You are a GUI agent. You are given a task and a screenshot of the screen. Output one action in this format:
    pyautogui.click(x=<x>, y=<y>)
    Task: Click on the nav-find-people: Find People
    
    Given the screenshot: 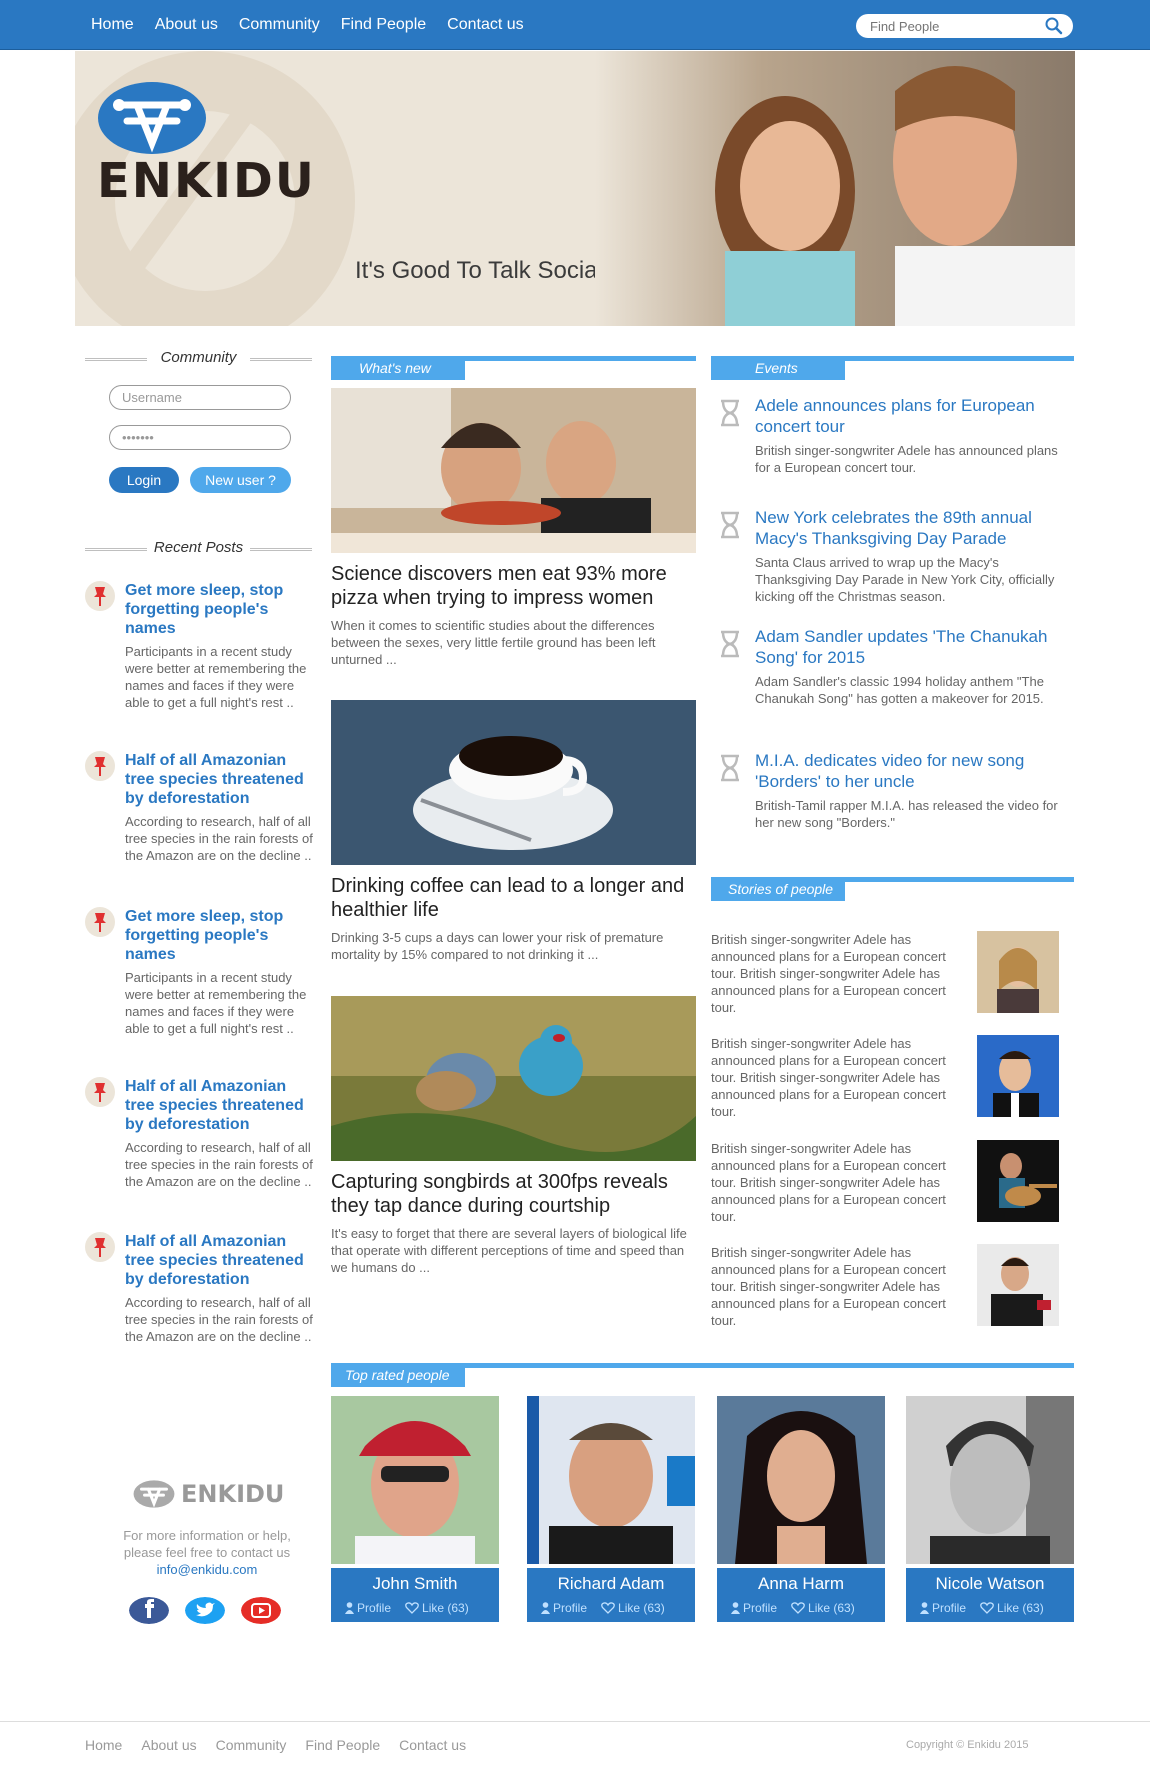 What is the action you would take?
    pyautogui.click(x=383, y=25)
    